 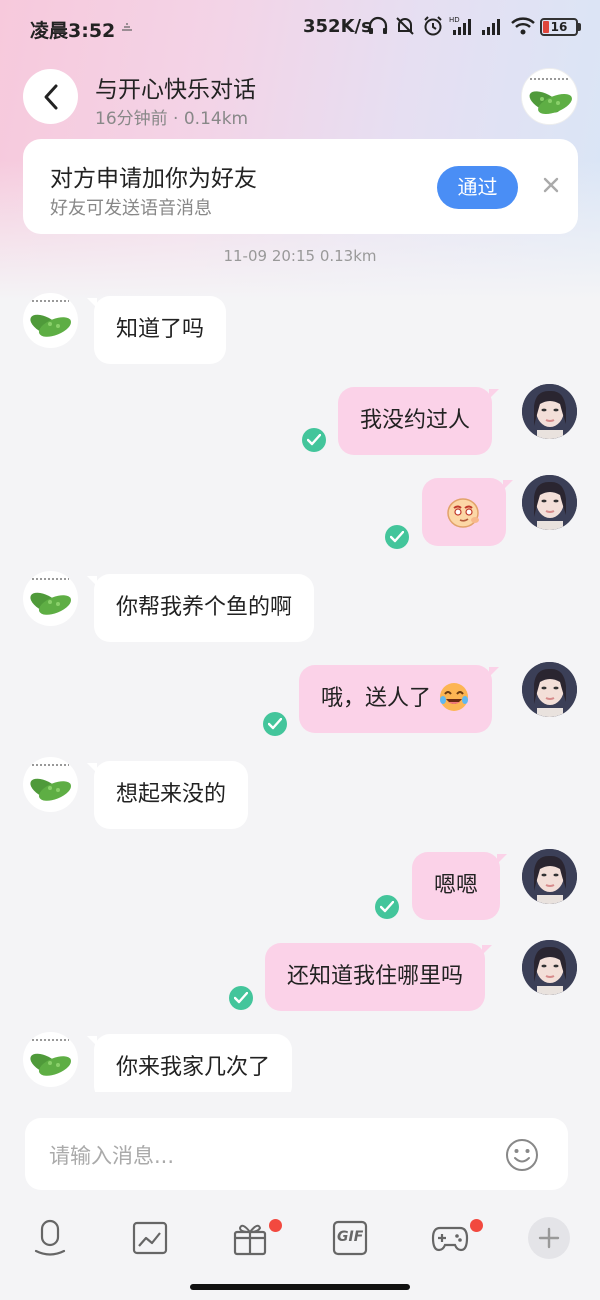 What do you see at coordinates (551, 185) in the screenshot?
I see `close-icon` at bounding box center [551, 185].